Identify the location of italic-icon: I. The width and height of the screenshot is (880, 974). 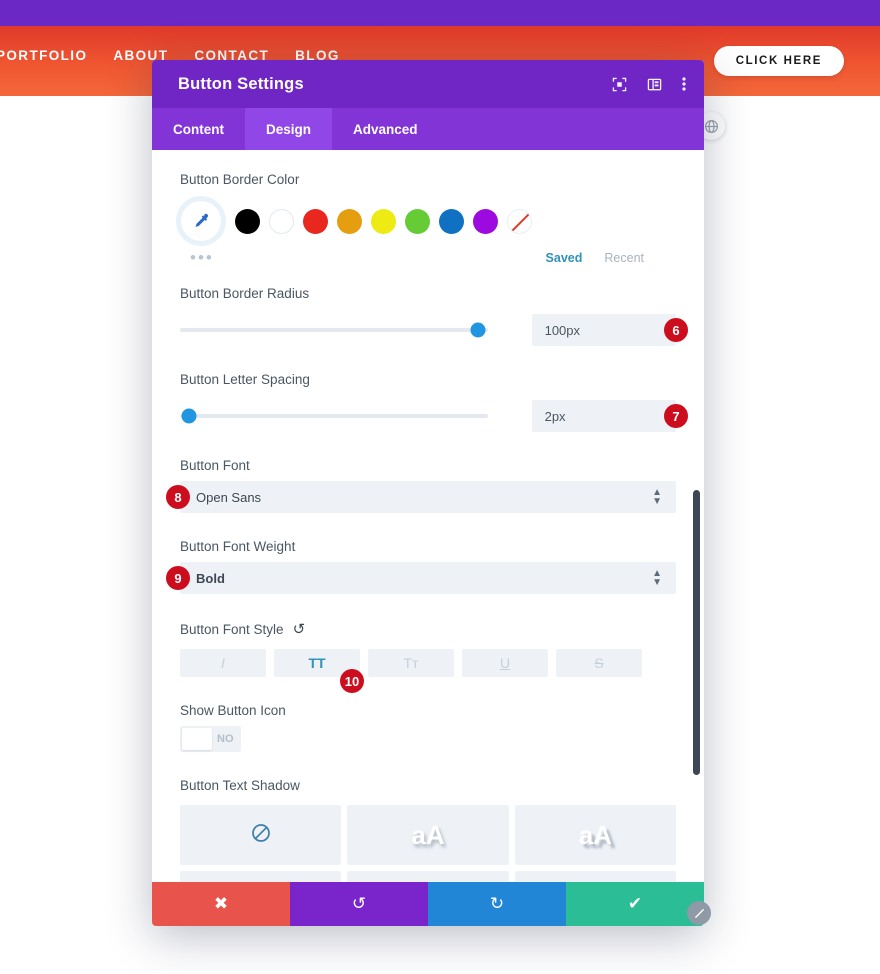
(223, 663).